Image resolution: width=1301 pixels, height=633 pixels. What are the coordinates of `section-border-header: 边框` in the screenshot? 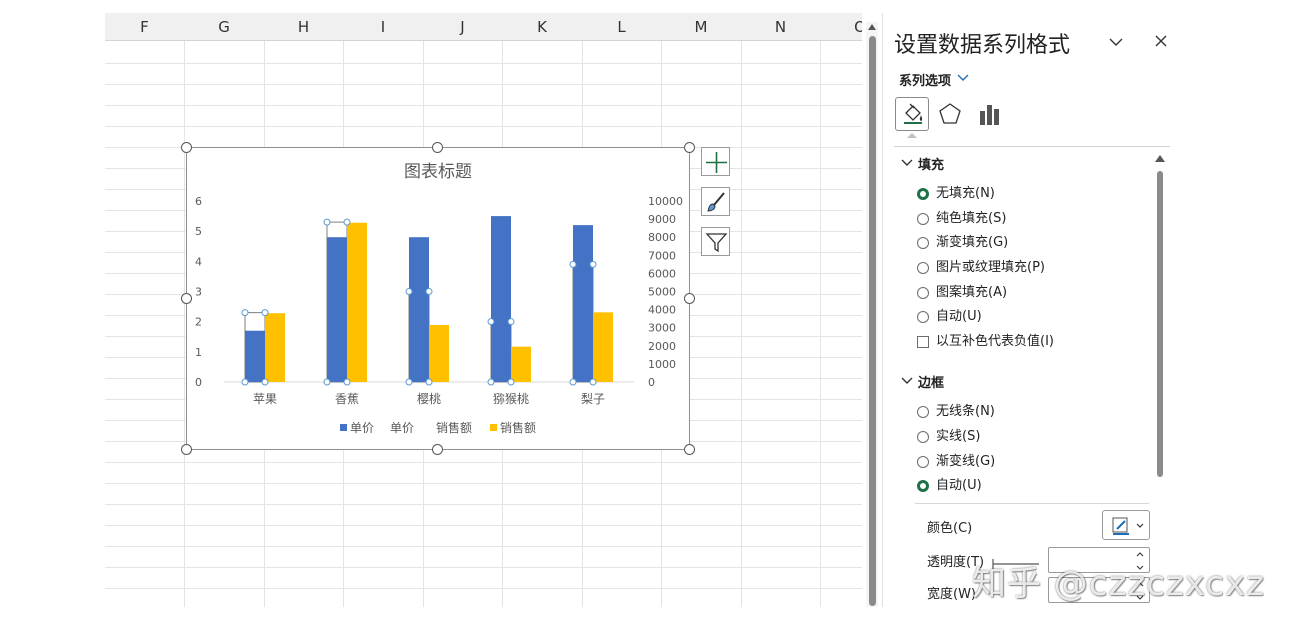 It's located at (931, 381).